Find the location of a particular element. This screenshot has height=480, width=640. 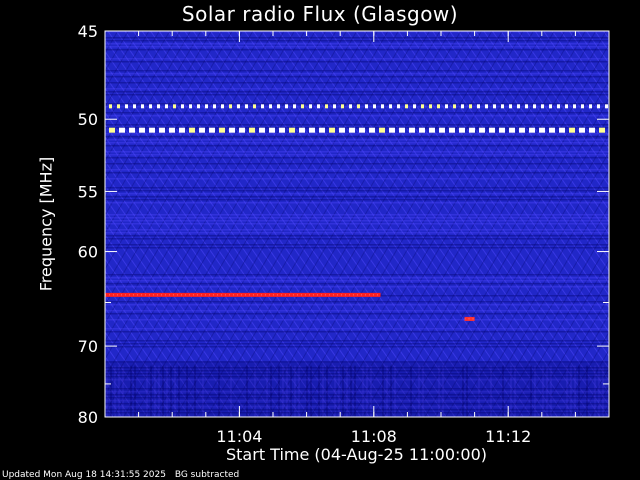

x-tick-label: 11:08 is located at coordinates (374, 436).